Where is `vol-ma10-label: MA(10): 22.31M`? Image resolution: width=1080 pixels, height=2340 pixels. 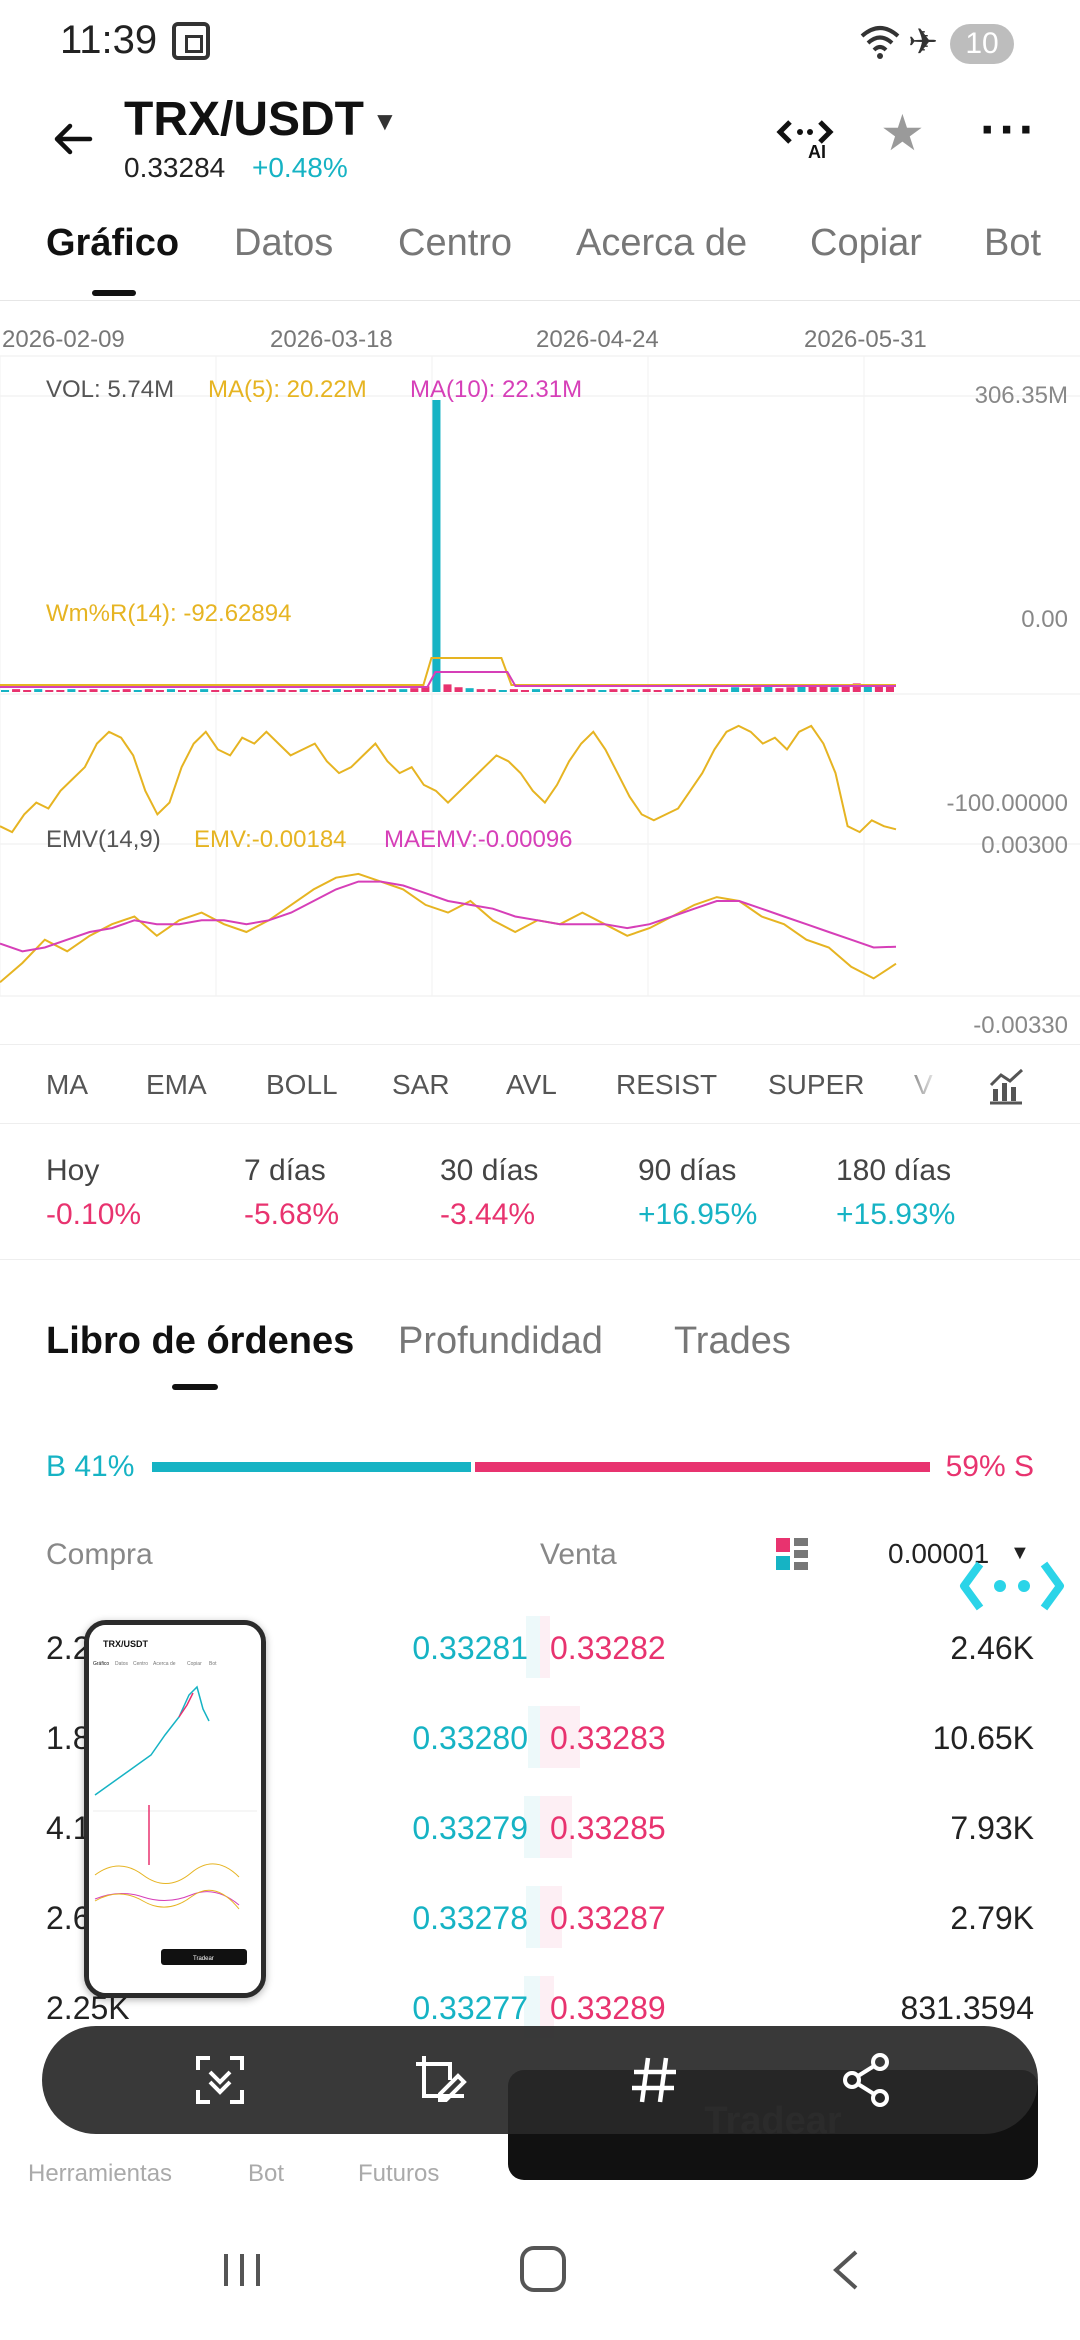
vol-ma10-label: MA(10): 22.31M is located at coordinates (496, 389).